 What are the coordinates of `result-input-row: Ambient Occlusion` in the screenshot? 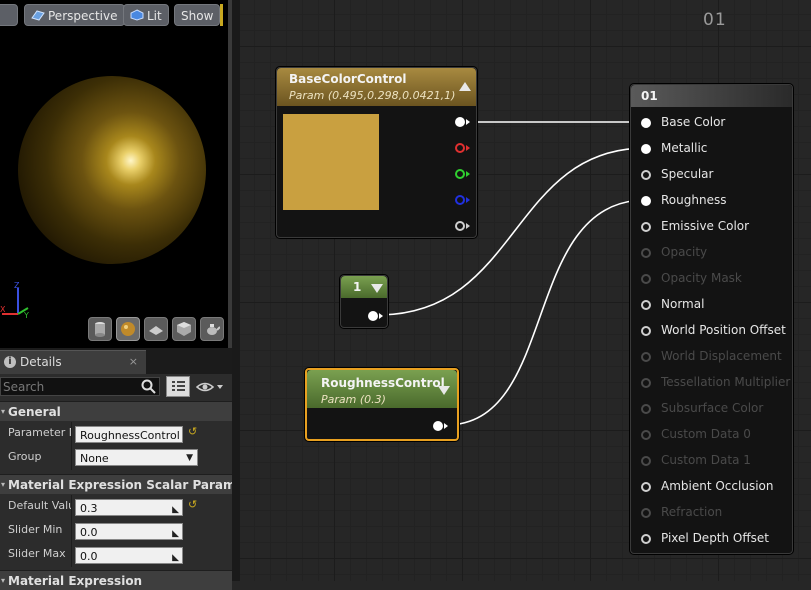 It's located at (719, 487).